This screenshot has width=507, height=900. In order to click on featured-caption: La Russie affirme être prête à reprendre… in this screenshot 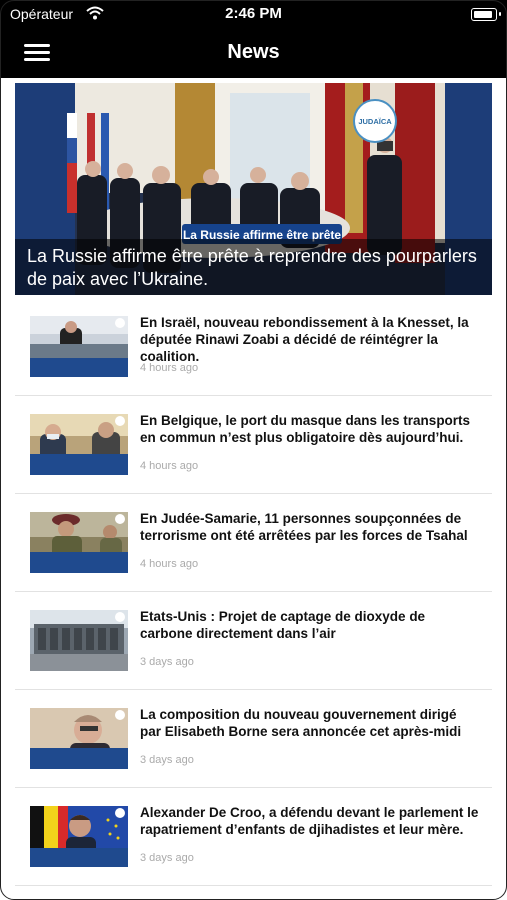, I will do `click(253, 267)`.